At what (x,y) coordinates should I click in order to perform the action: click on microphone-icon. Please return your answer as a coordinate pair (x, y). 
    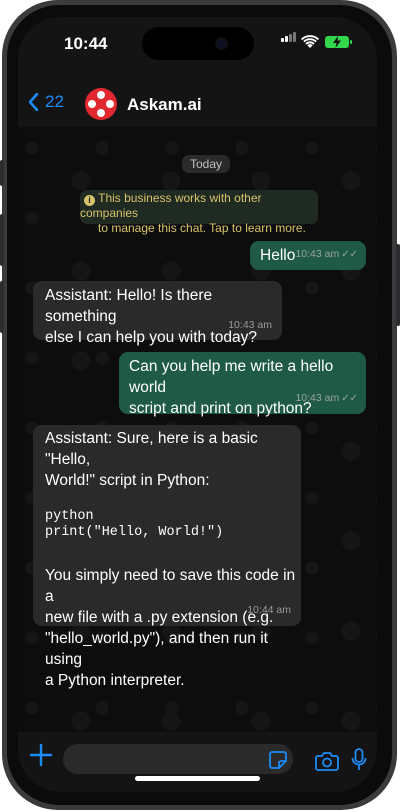
    Looking at the image, I should click on (359, 760).